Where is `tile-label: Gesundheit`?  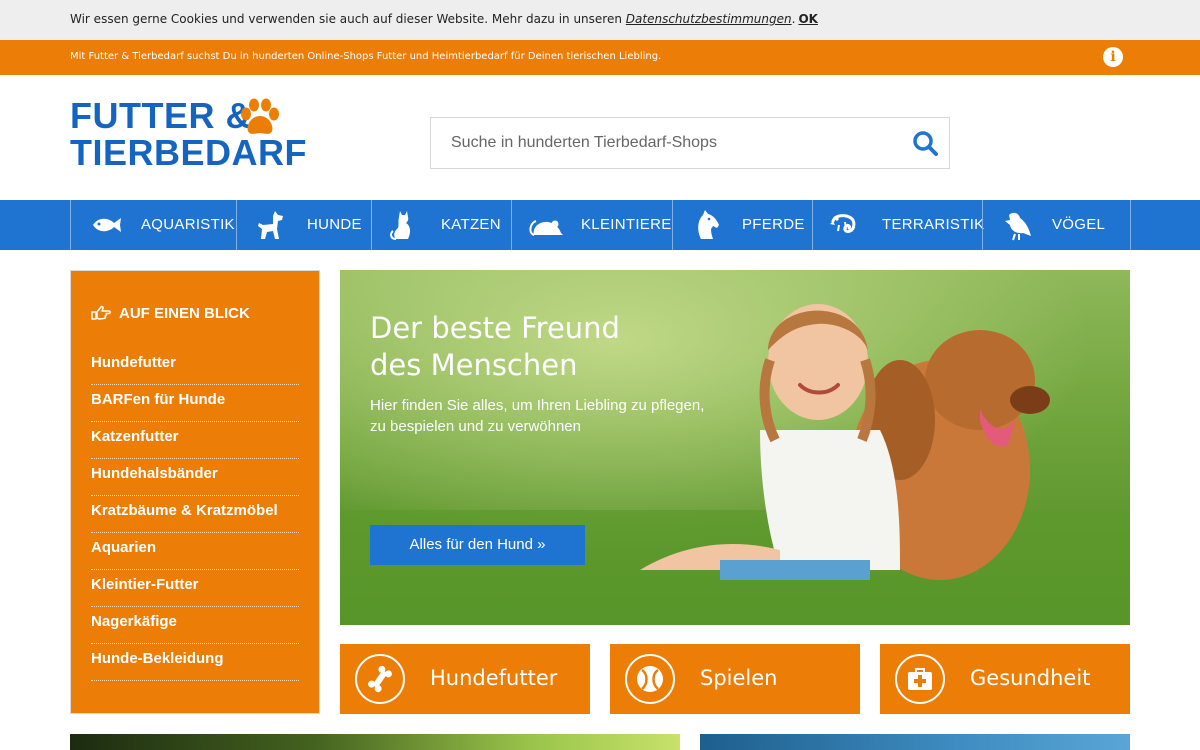 tile-label: Gesundheit is located at coordinates (1030, 678).